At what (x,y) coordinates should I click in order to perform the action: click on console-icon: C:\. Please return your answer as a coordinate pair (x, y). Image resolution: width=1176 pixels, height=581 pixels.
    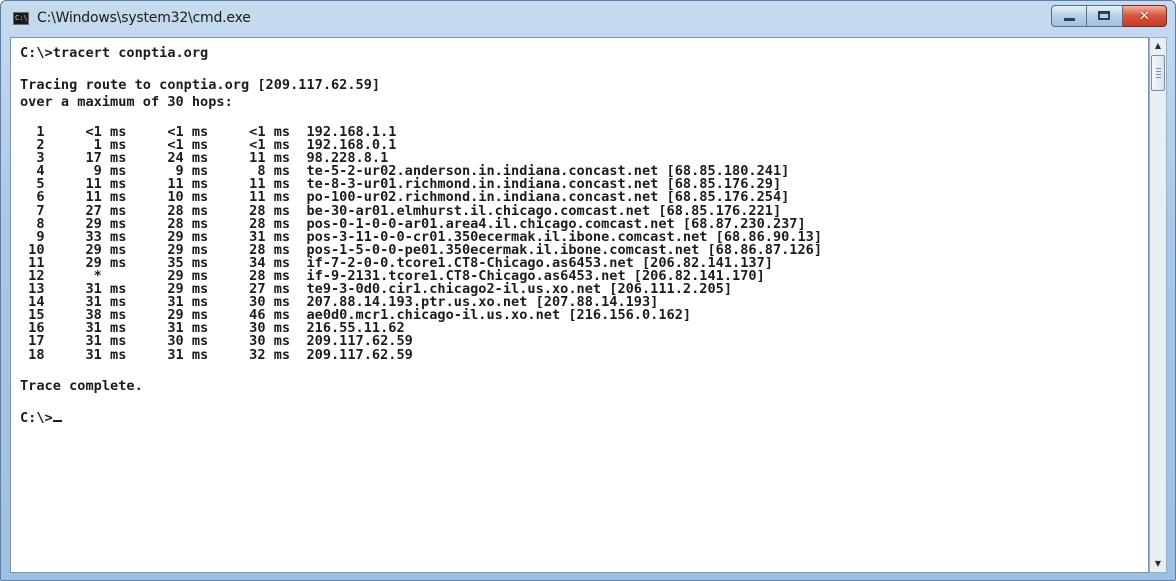
    Looking at the image, I should click on (21, 18).